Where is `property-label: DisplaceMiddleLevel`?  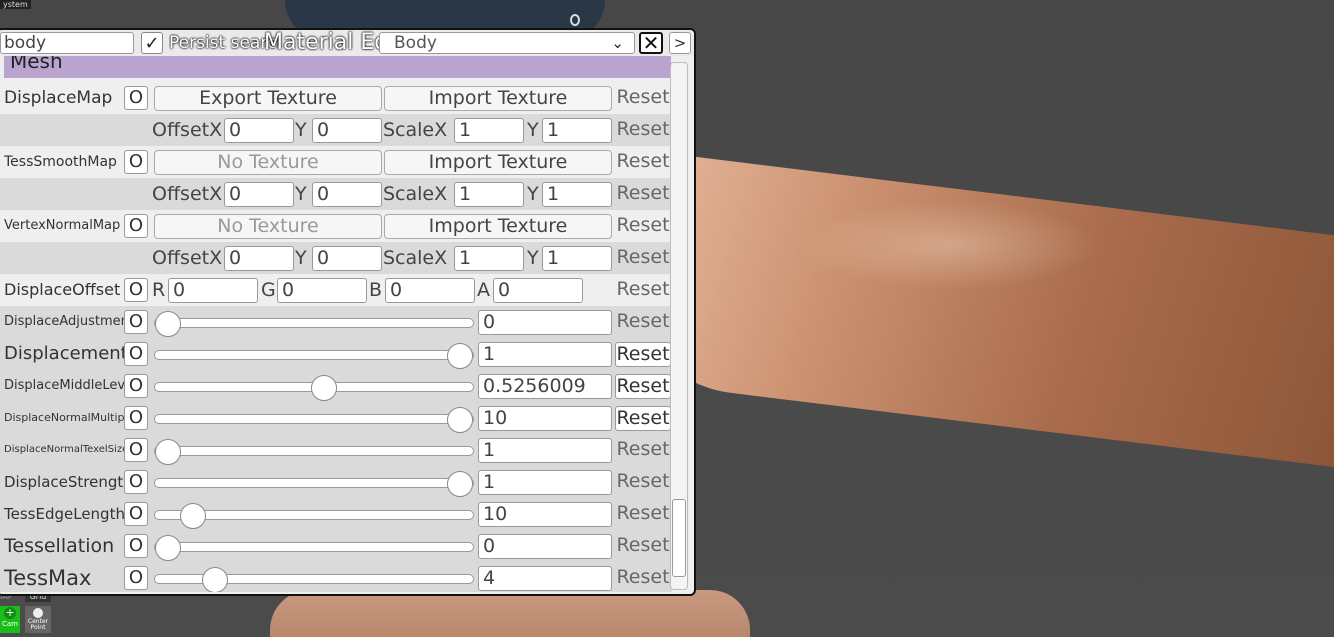 property-label: DisplaceMiddleLevel is located at coordinates (70, 385).